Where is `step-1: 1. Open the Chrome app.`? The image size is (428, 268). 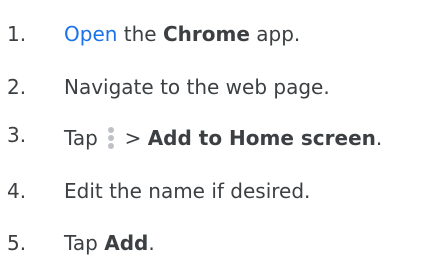 step-1: 1. Open the Chrome app. is located at coordinates (214, 34).